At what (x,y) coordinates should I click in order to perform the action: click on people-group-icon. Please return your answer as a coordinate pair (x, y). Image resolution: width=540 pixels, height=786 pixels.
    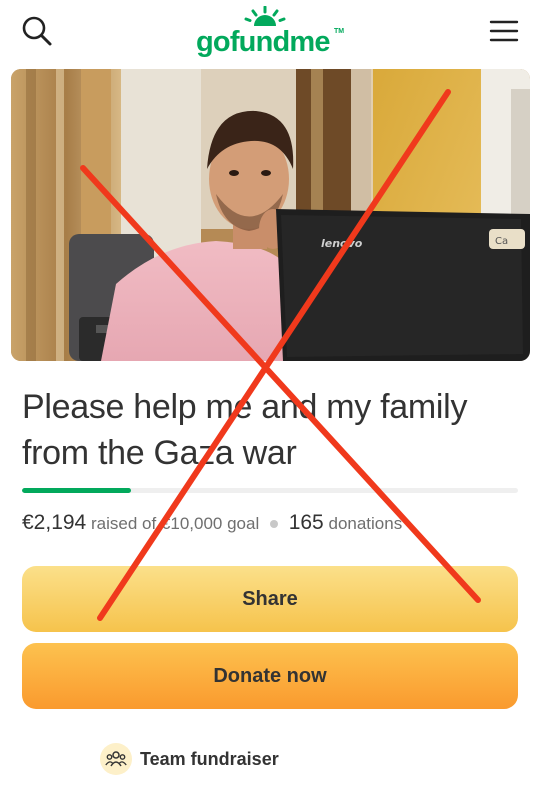
    Looking at the image, I should click on (116, 759).